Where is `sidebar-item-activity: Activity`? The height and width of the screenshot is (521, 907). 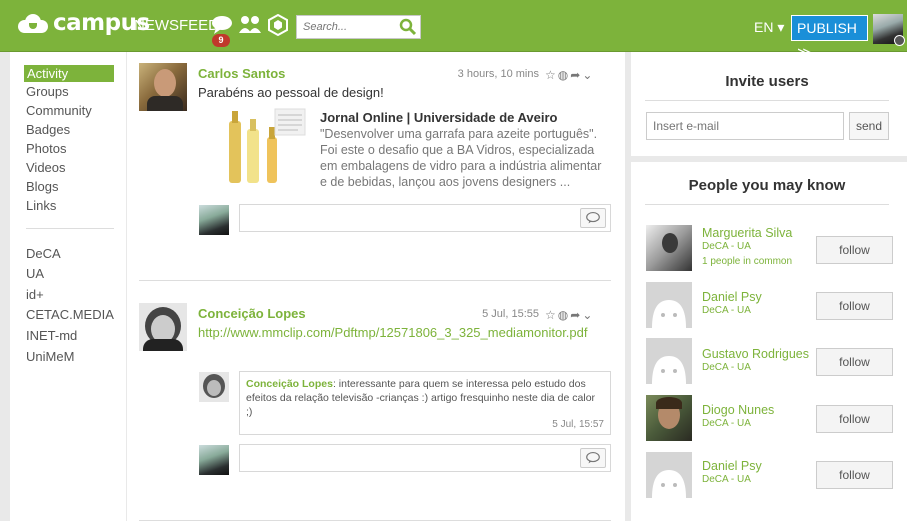
sidebar-item-activity: Activity is located at coordinates (69, 73).